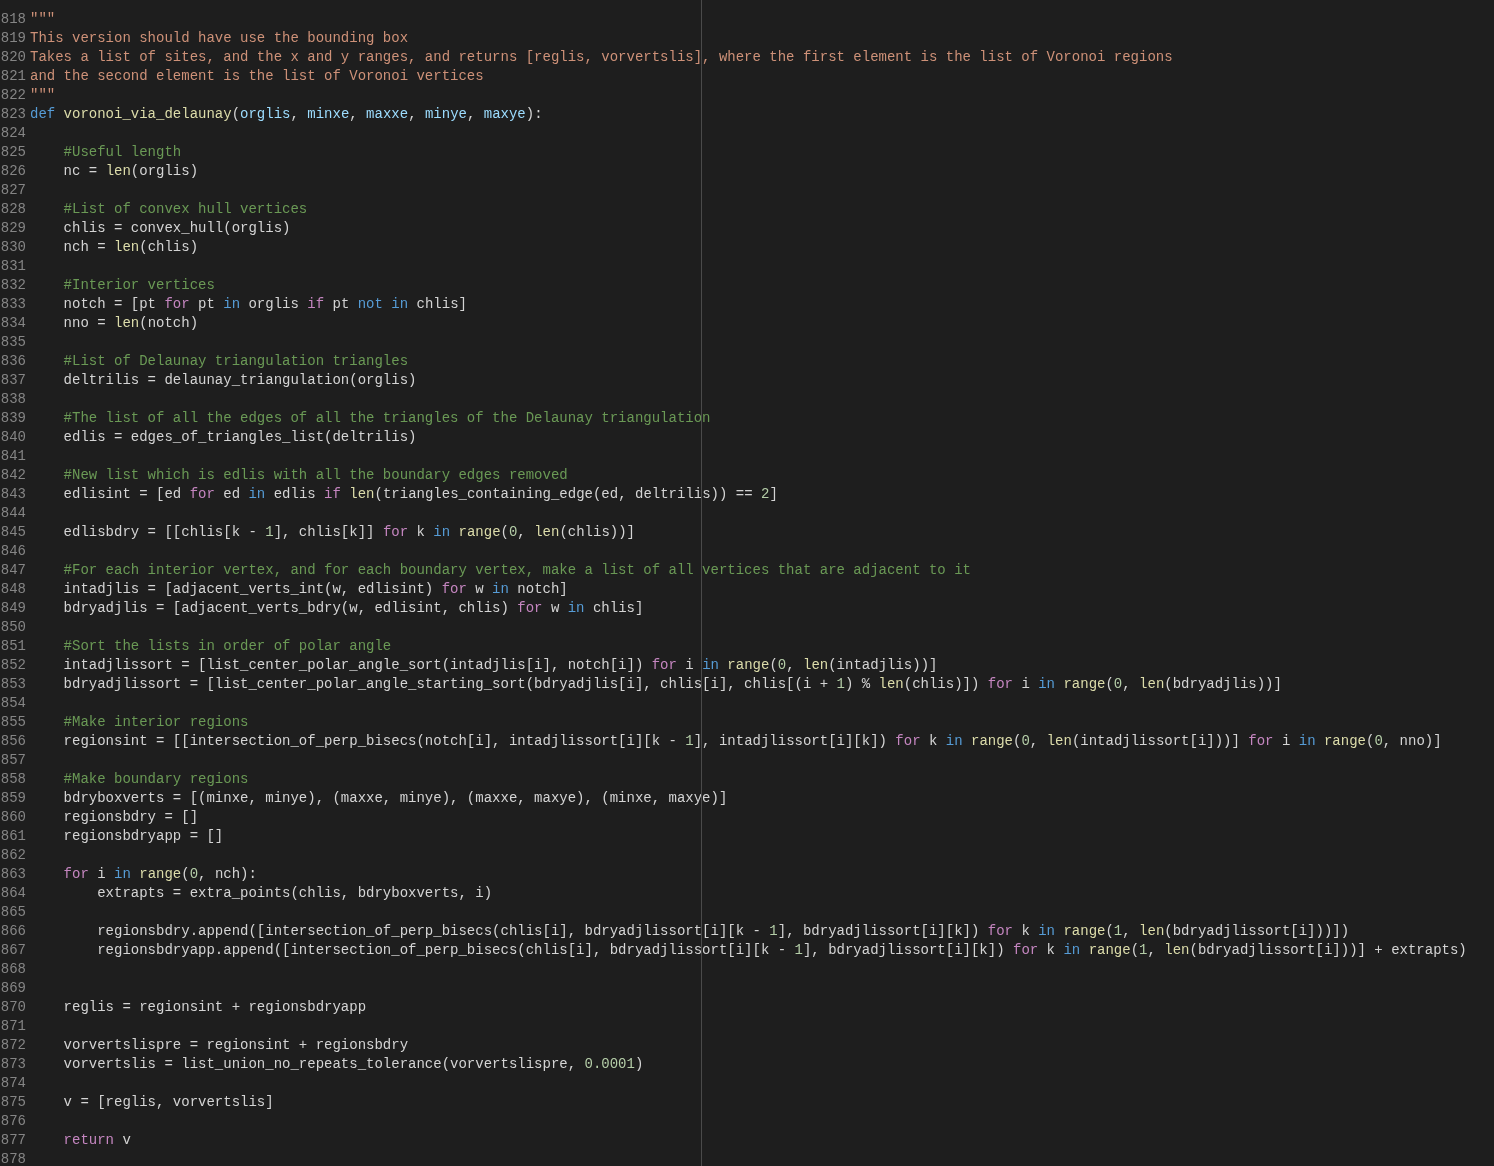 The image size is (1494, 1166). Describe the element at coordinates (13, 589) in the screenshot. I see `line-number: 848` at that location.